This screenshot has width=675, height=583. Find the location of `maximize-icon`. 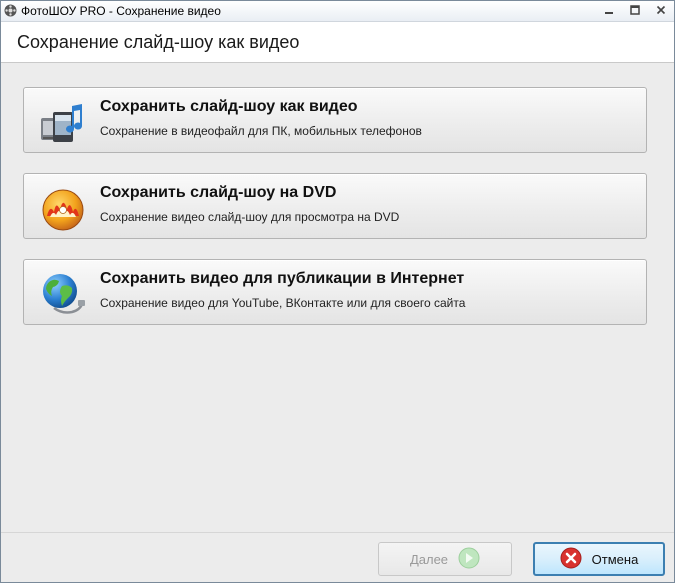

maximize-icon is located at coordinates (635, 10).